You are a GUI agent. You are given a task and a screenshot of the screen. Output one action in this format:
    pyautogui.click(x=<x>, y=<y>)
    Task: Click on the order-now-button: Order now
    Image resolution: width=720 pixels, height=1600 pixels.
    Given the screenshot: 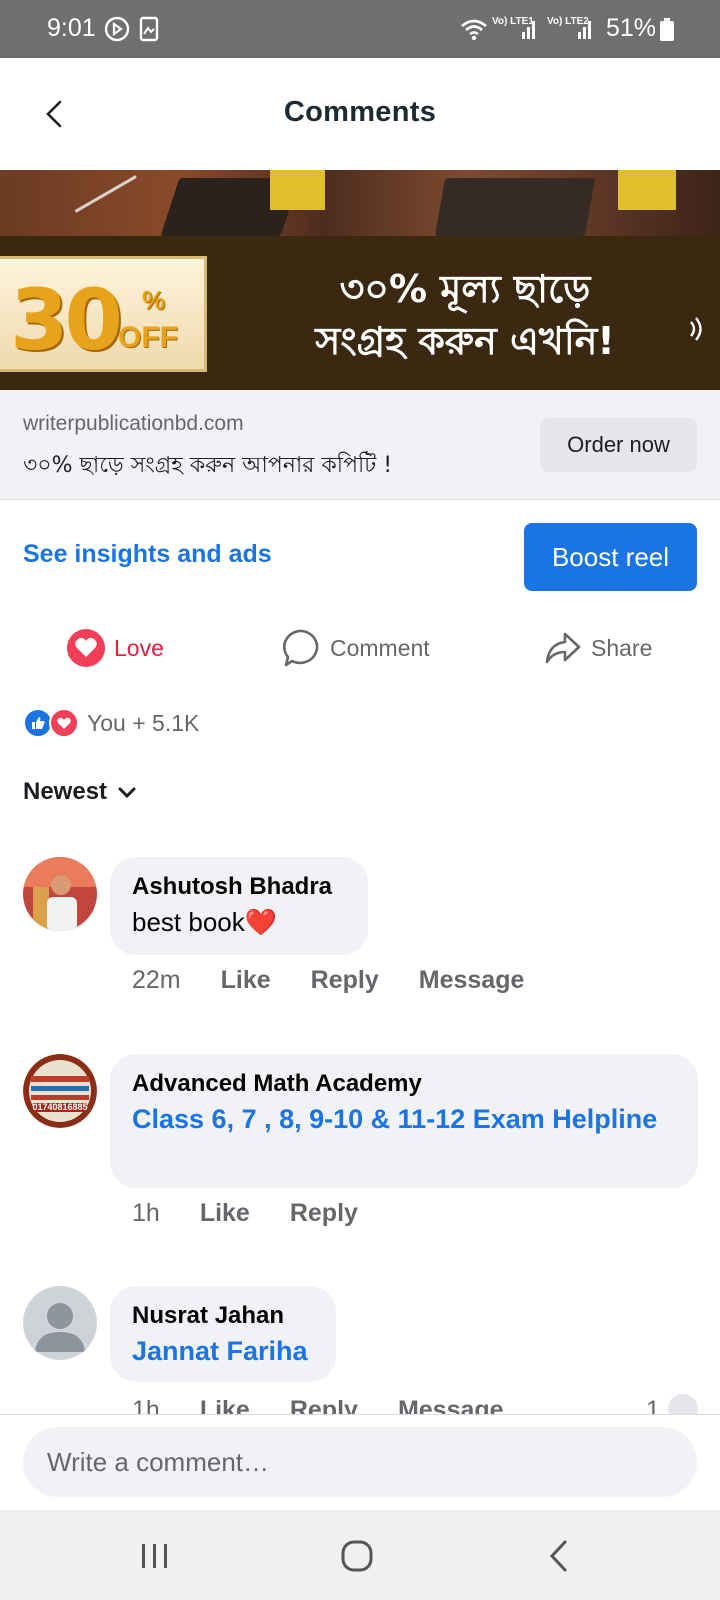 What is the action you would take?
    pyautogui.click(x=618, y=445)
    